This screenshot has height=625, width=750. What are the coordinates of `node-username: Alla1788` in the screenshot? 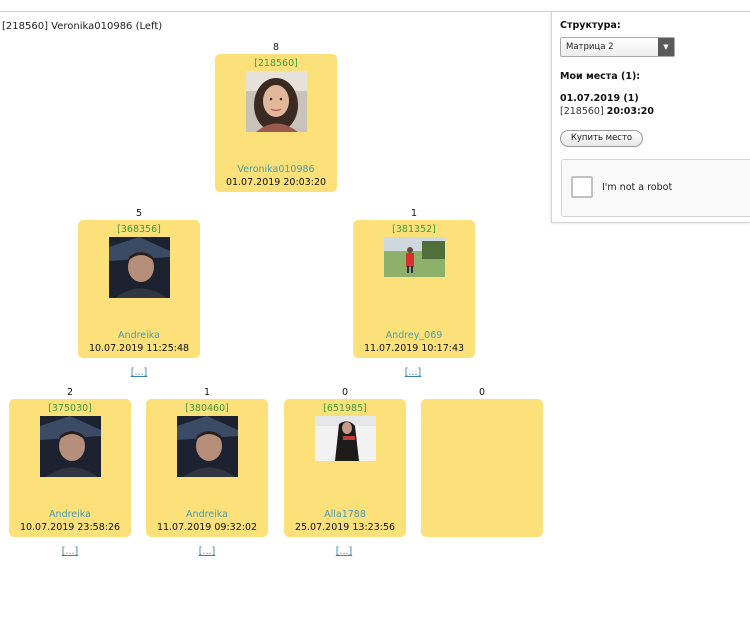 It's located at (345, 514).